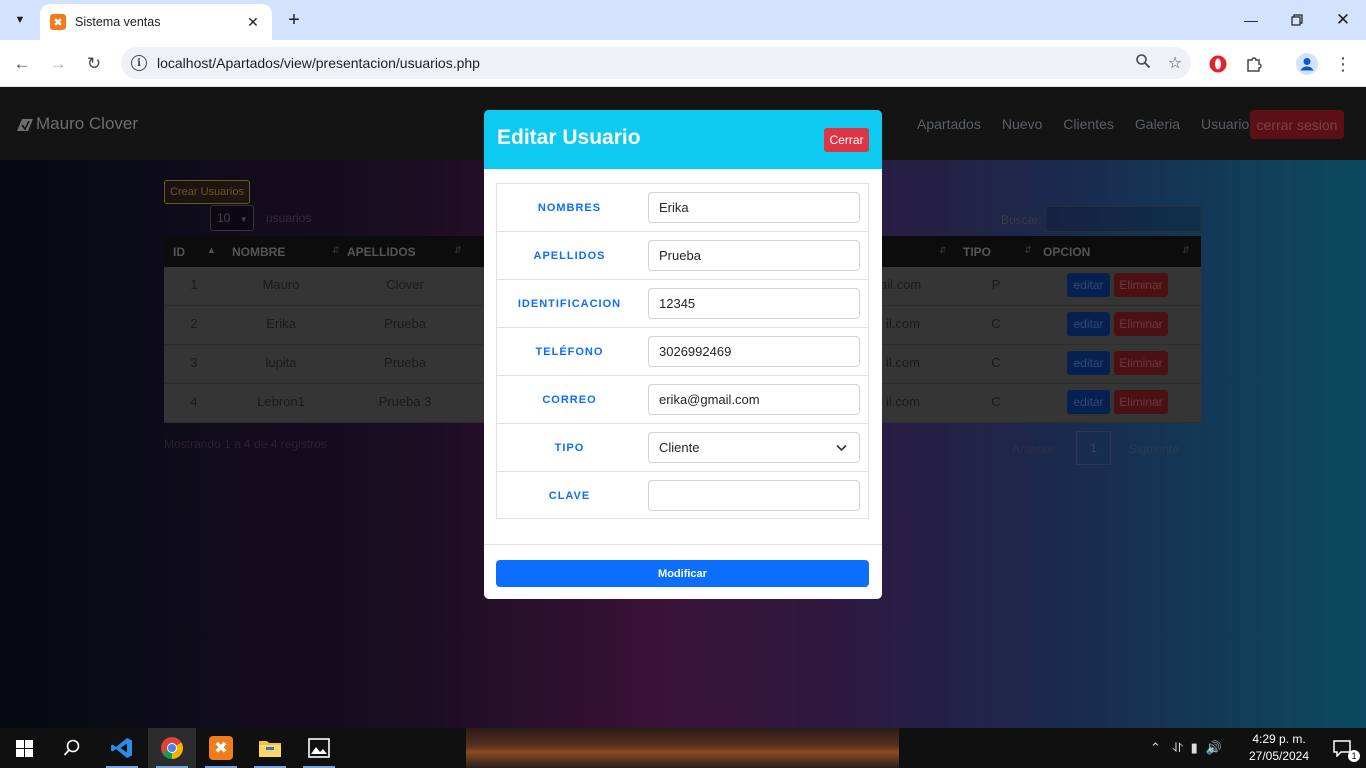  Describe the element at coordinates (253, 22) in the screenshot. I see `close-tab-icon: ✕` at that location.